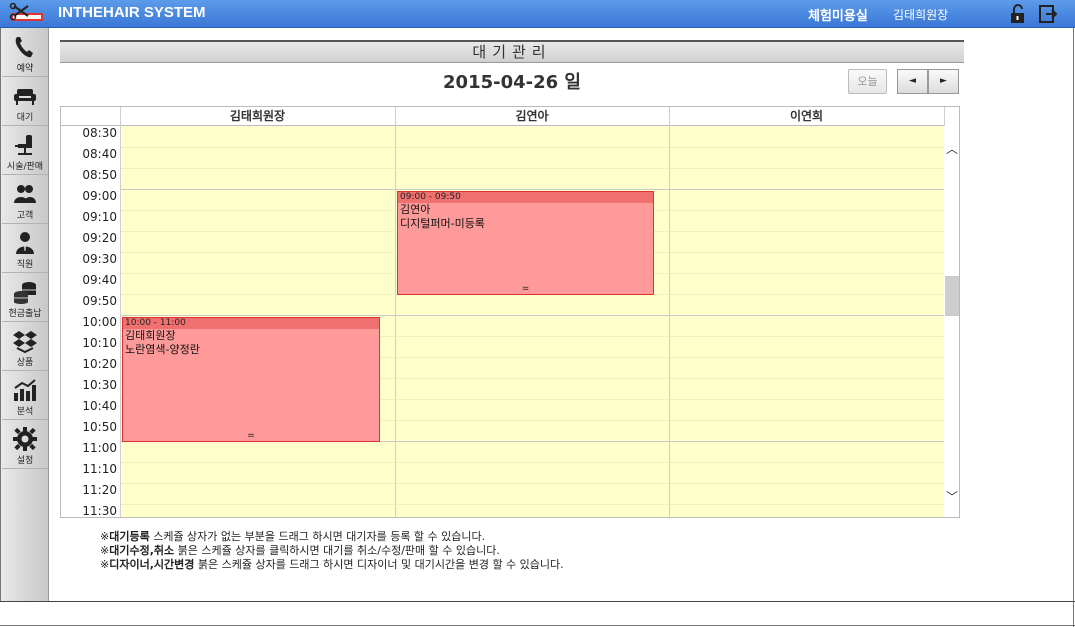 The width and height of the screenshot is (1075, 627). Describe the element at coordinates (25, 363) in the screenshot. I see `sidebar-item-label: 상품` at that location.